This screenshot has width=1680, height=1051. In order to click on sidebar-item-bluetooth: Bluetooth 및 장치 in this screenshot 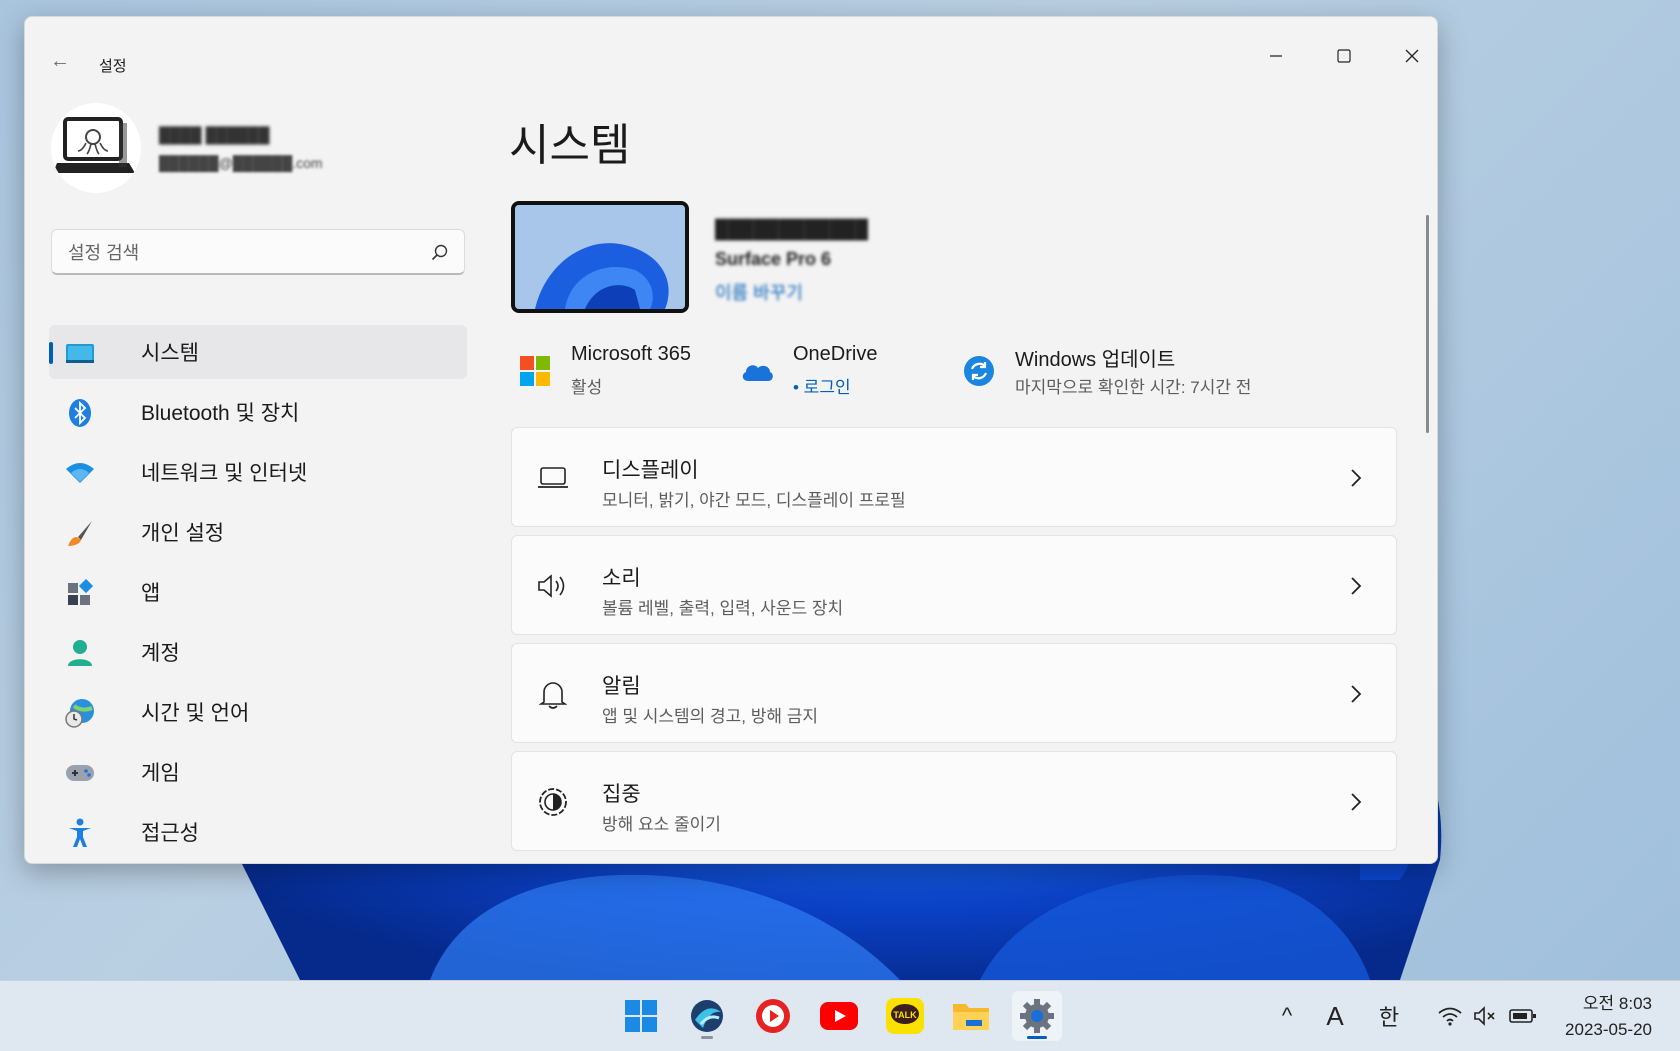, I will do `click(258, 412)`.